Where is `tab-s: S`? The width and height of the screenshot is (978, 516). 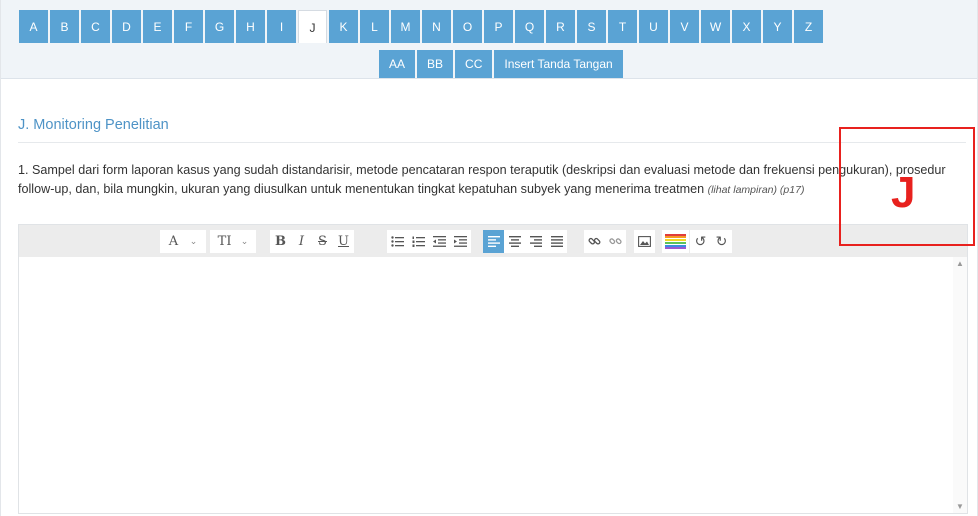
tab-s: S is located at coordinates (591, 26).